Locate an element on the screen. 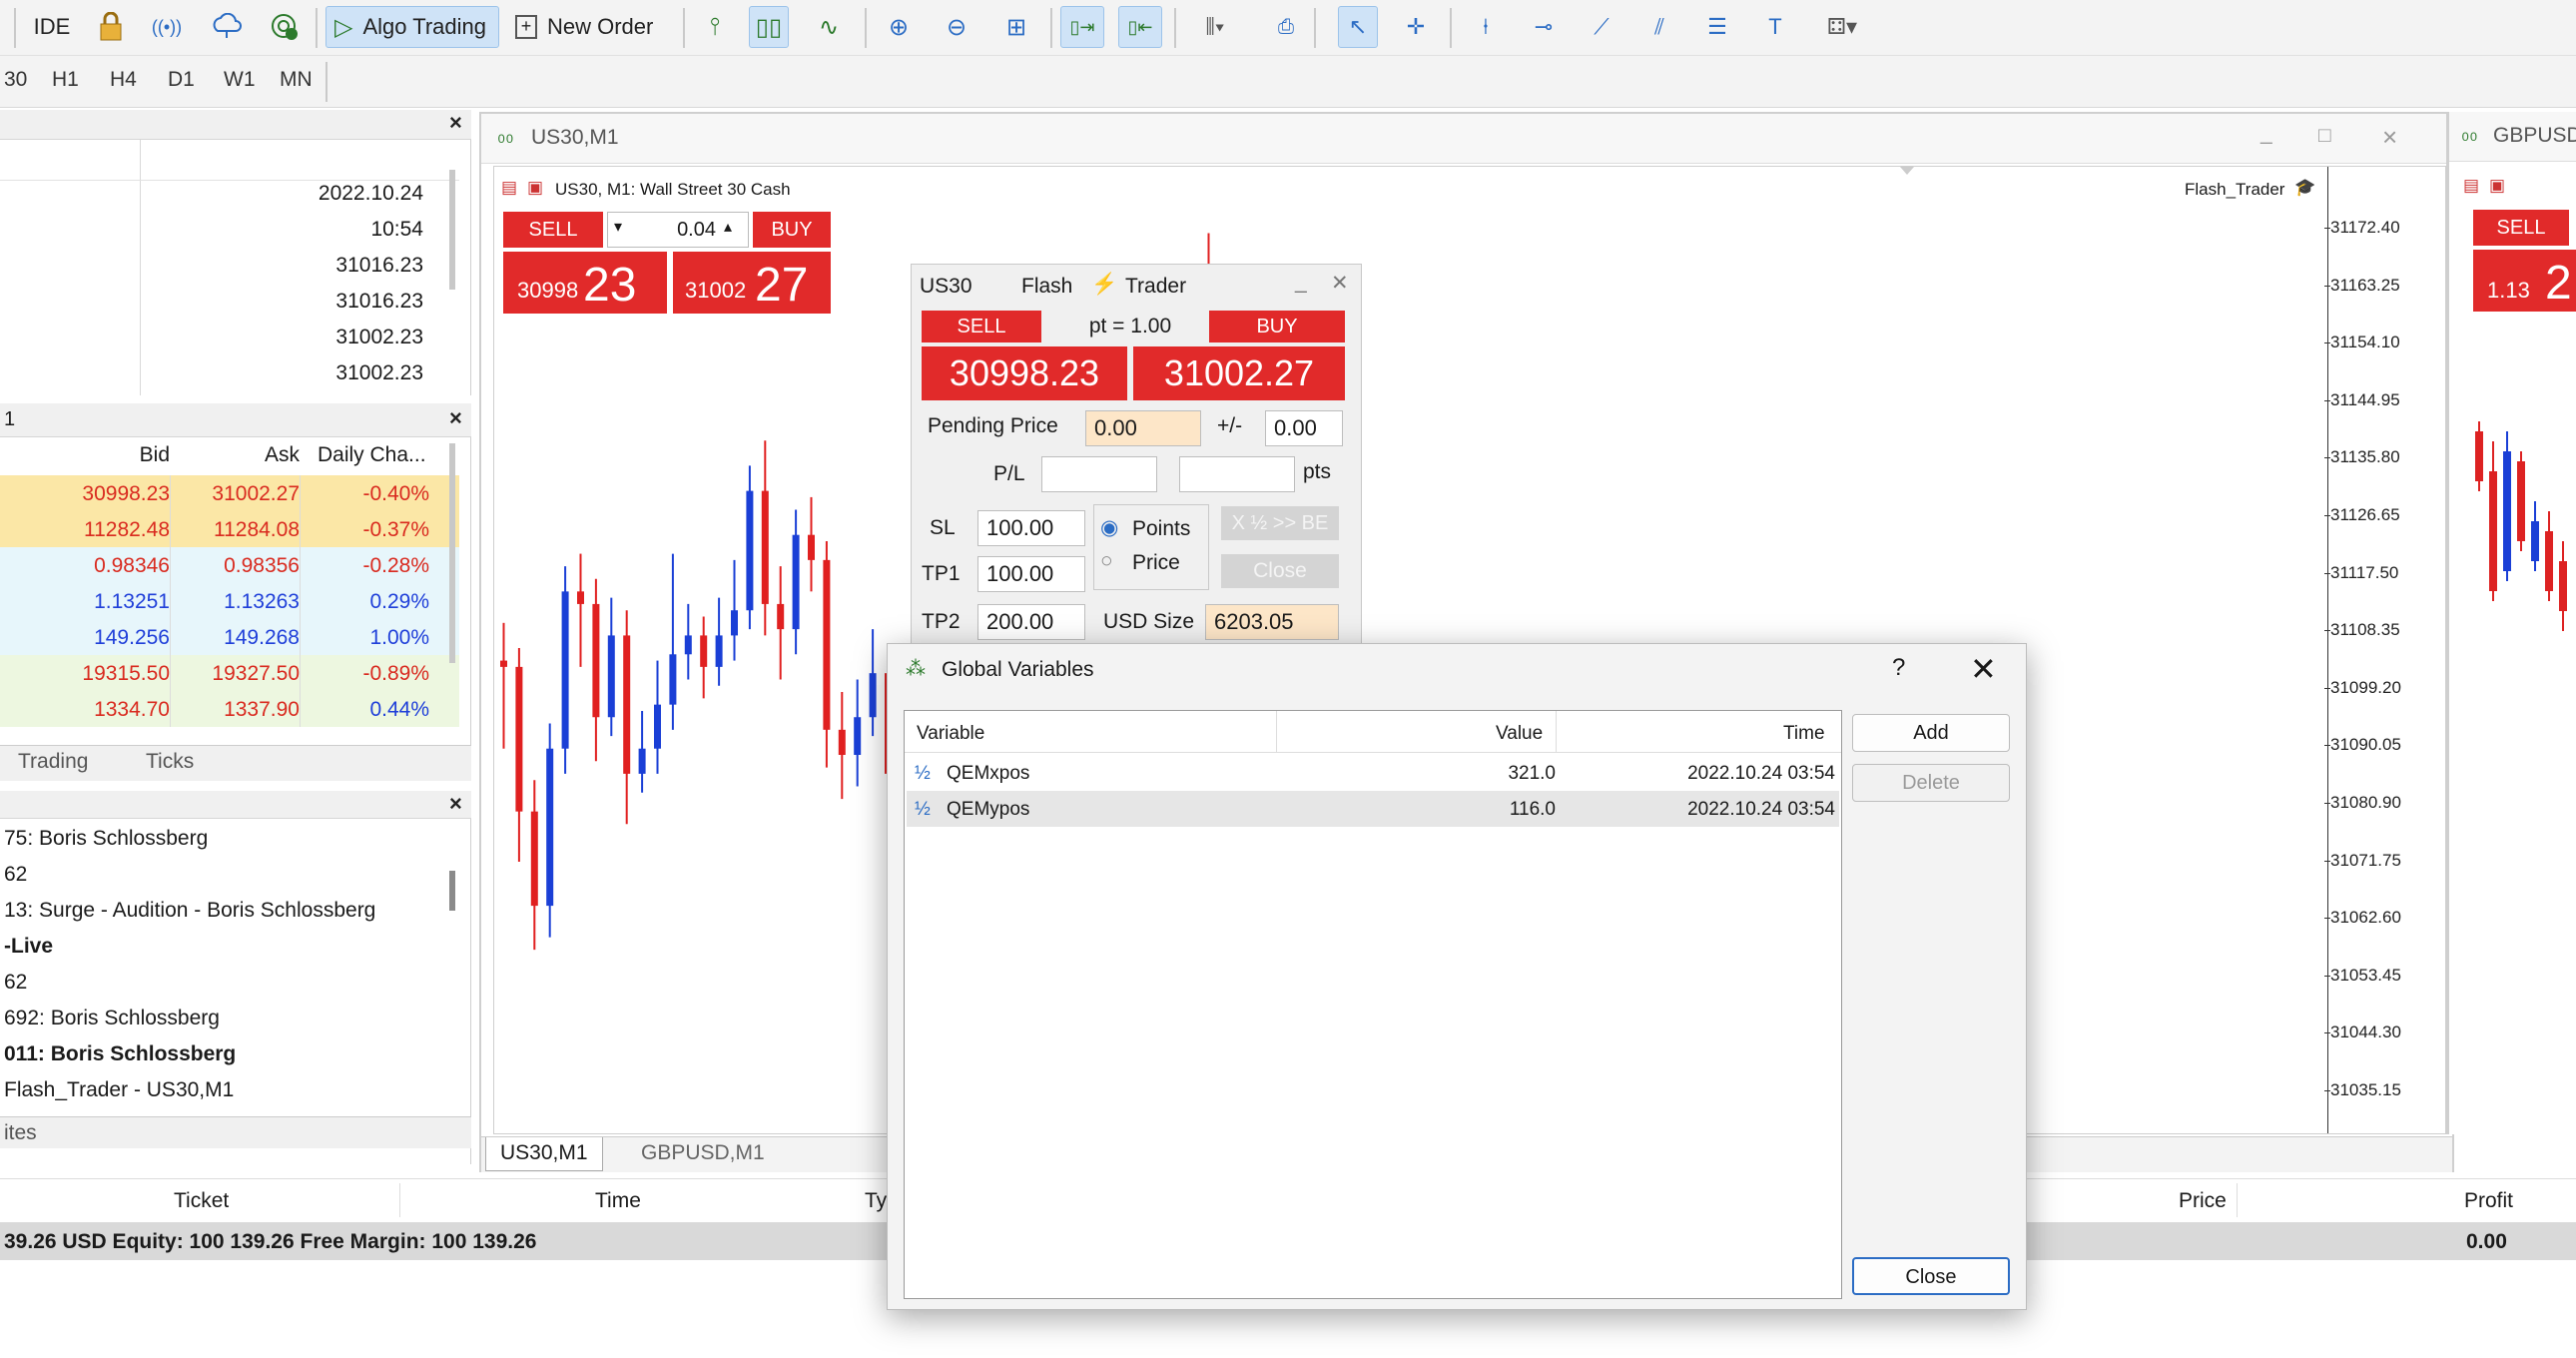 The height and width of the screenshot is (1358, 2576). navigator-item: 692: Boris Schlossberg is located at coordinates (112, 1018).